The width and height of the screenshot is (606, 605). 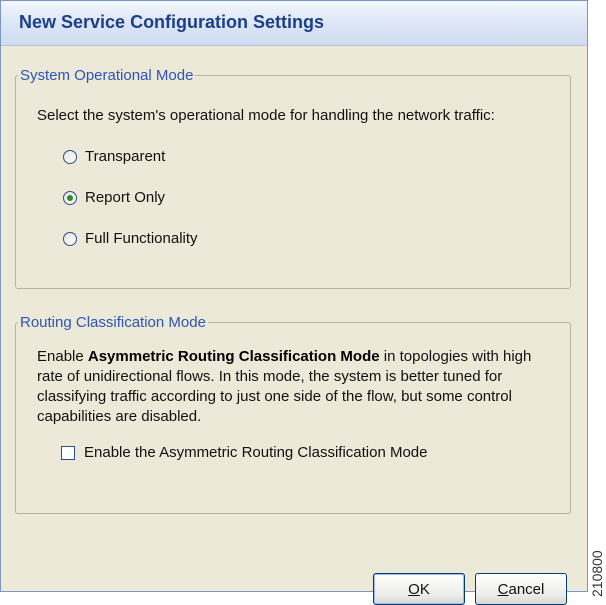 I want to click on cancel-button: Cancel, so click(x=521, y=589).